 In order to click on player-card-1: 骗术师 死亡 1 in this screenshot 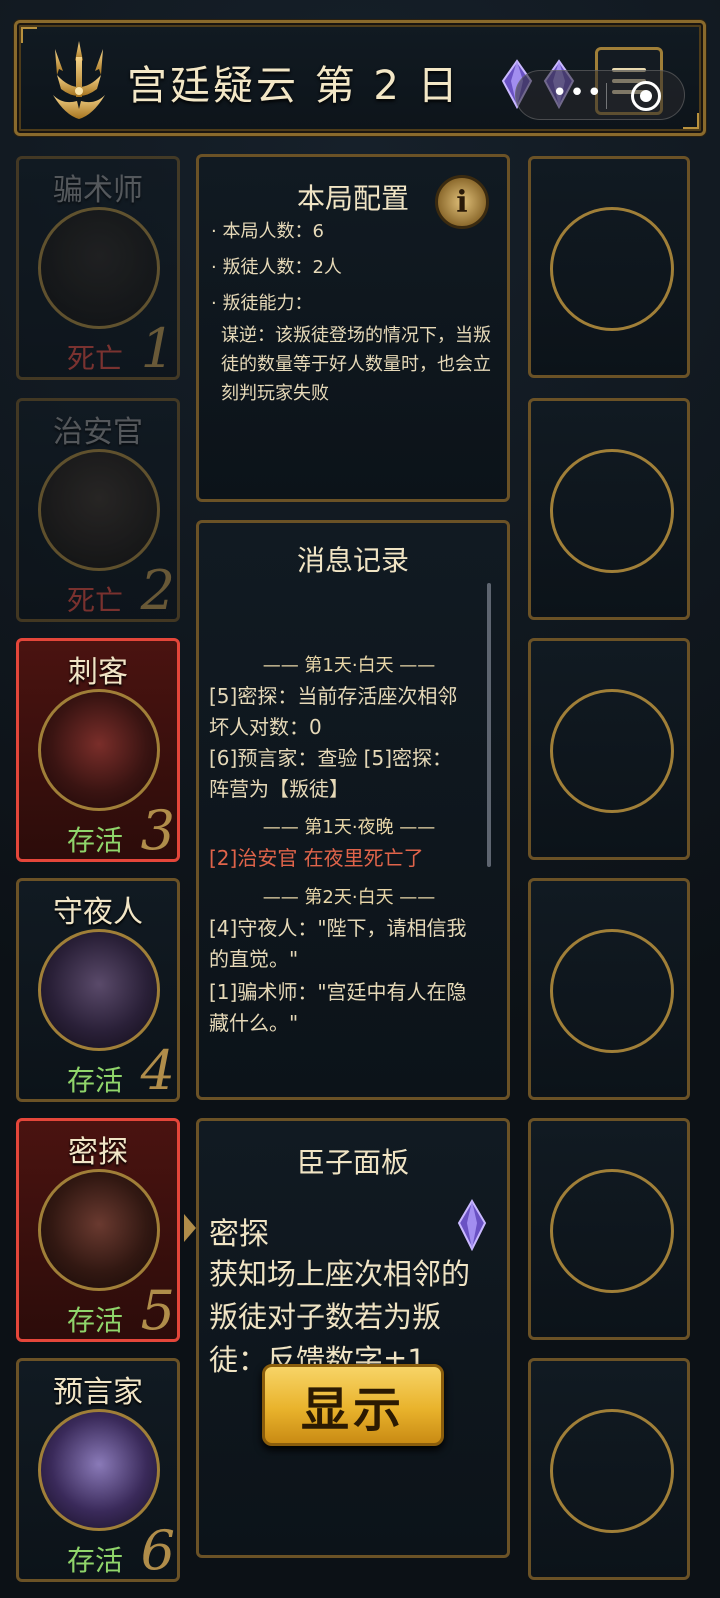, I will do `click(98, 268)`.